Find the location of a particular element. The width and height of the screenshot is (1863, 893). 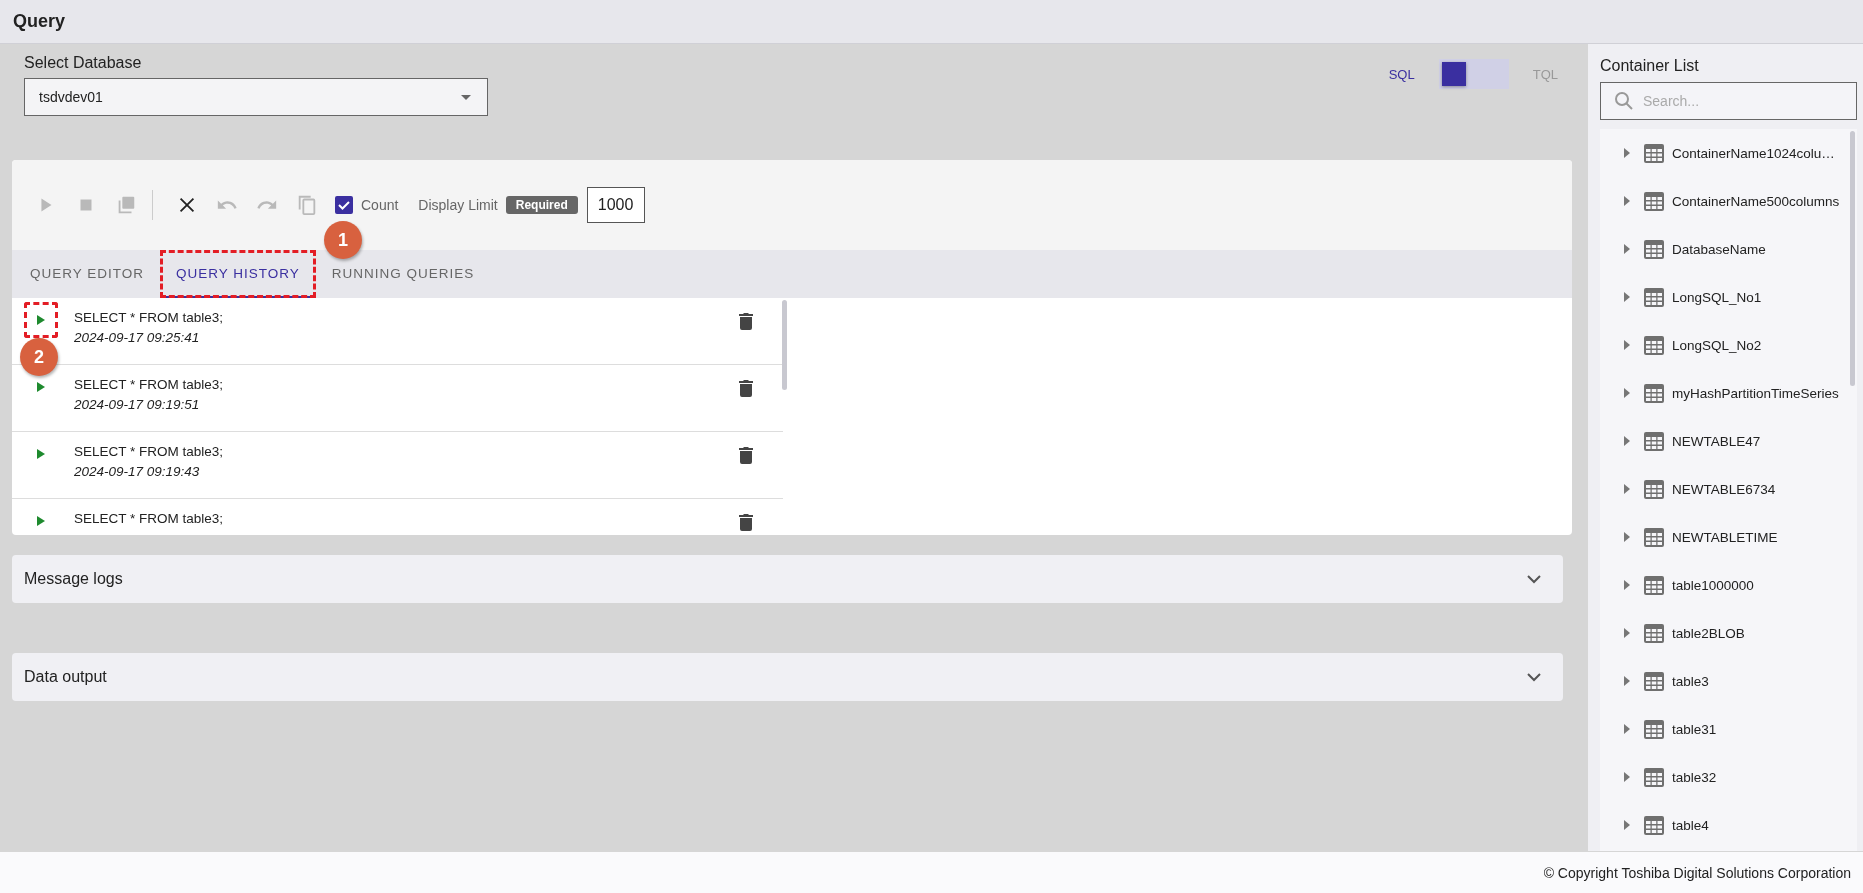

page-title: Query is located at coordinates (39, 21).